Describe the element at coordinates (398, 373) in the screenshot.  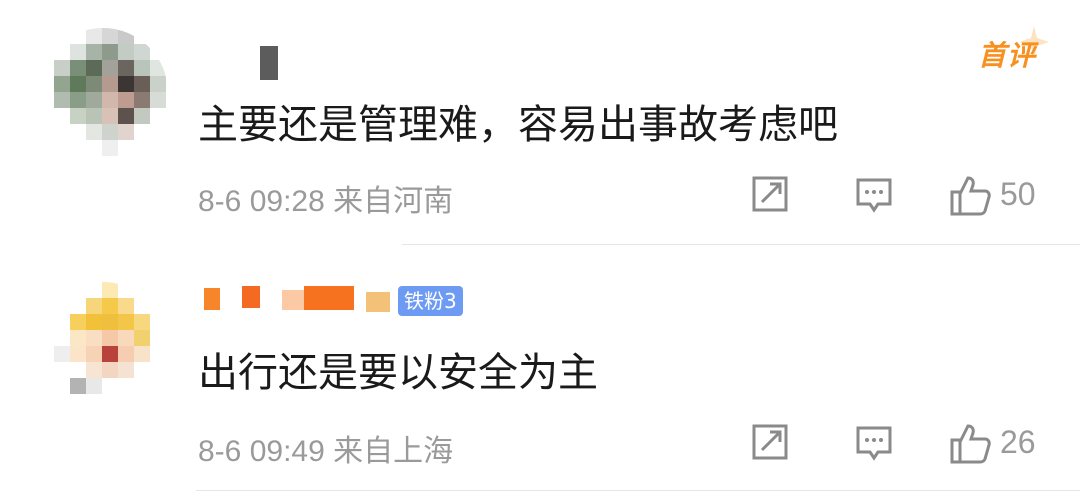
I see `comment-text: 出行还是要以安全为主` at that location.